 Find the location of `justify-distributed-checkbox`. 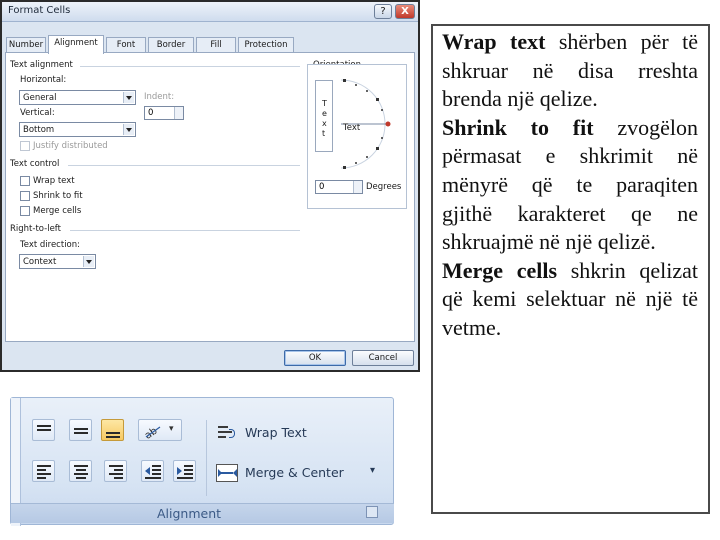

justify-distributed-checkbox is located at coordinates (25, 146).